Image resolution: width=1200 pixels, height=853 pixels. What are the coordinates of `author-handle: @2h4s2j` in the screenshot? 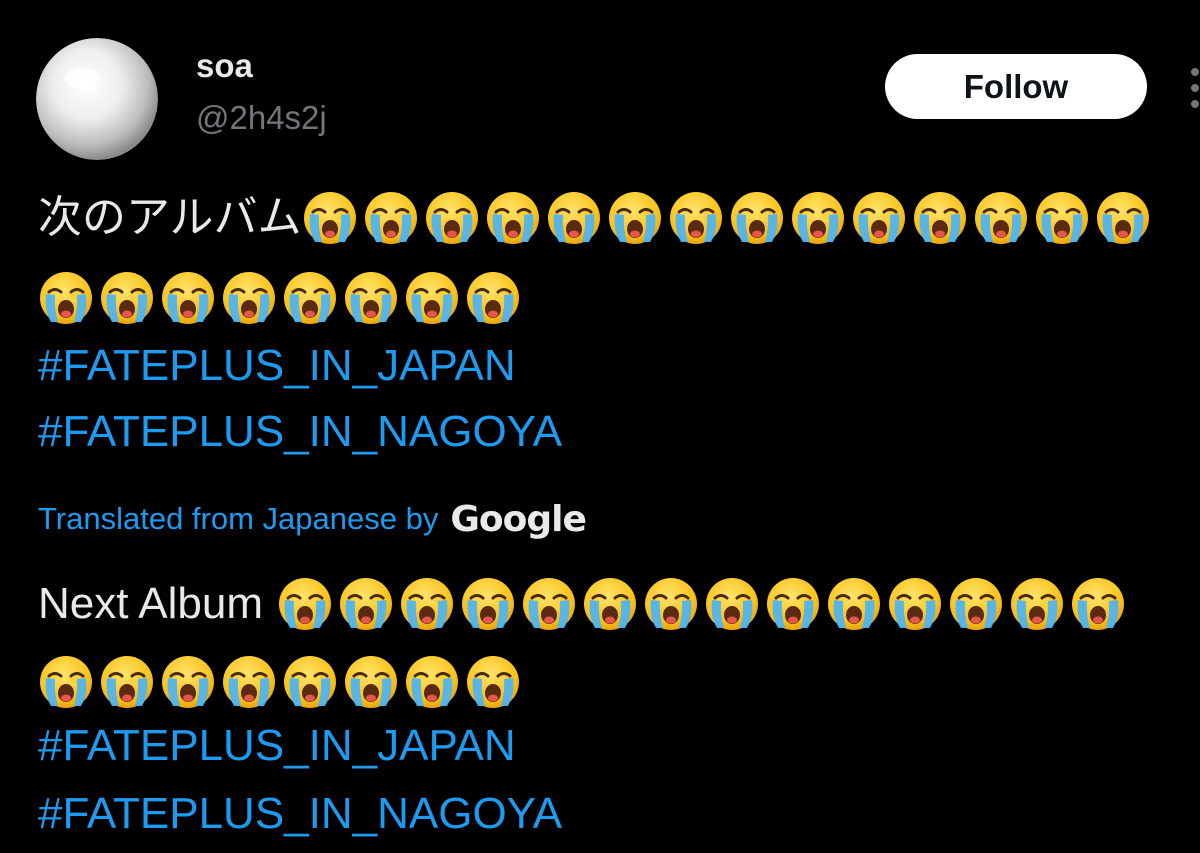 It's located at (261, 118).